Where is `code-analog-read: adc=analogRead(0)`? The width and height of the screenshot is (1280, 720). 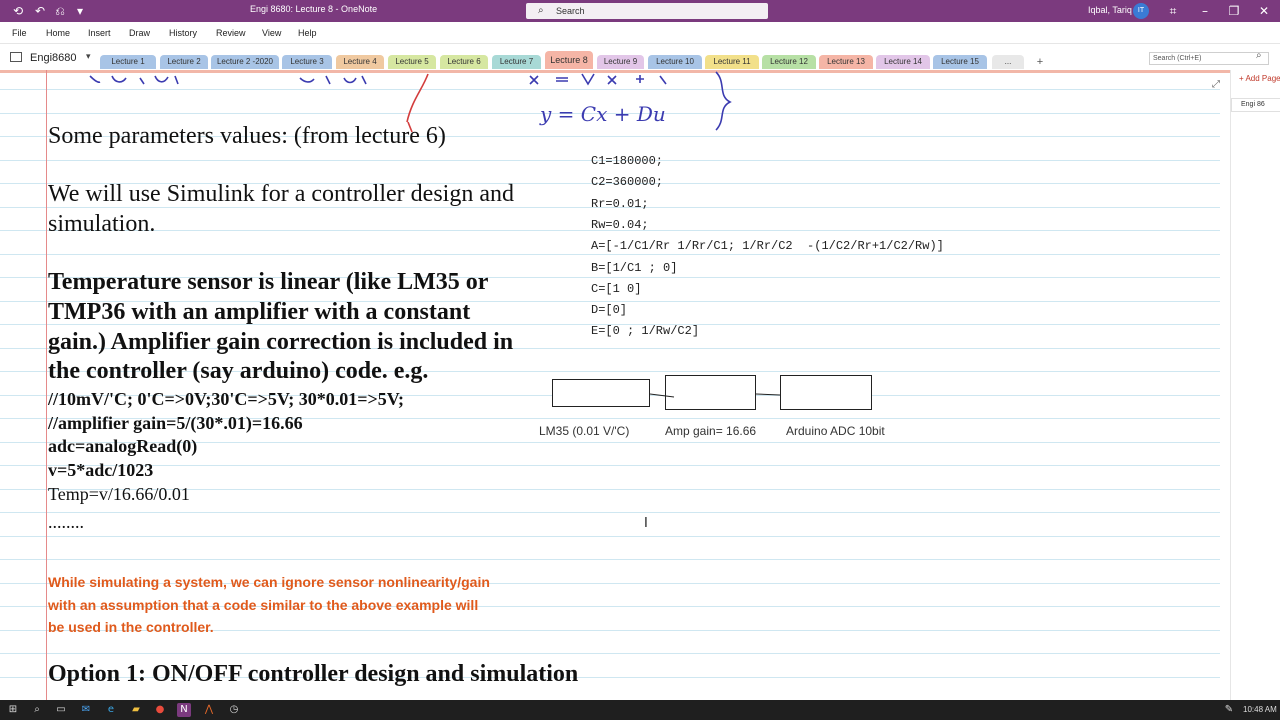
code-analog-read: adc=analogRead(0) is located at coordinates (123, 446).